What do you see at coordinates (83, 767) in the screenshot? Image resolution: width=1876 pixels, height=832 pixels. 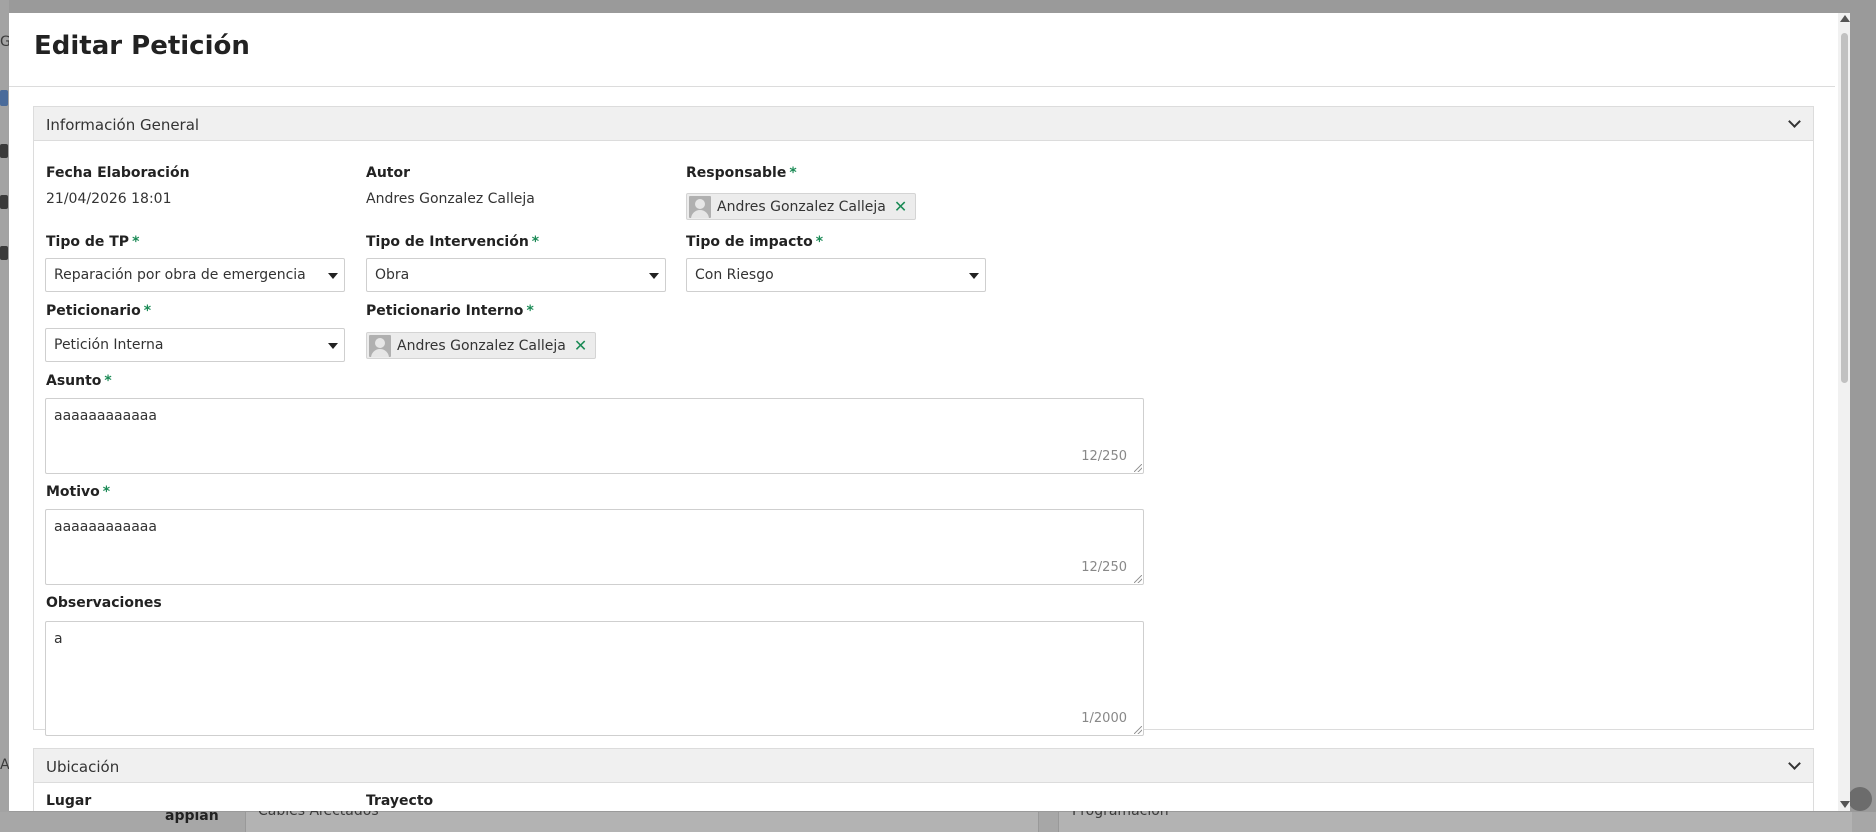 I see `section-title-ubicacion: Ubicación` at bounding box center [83, 767].